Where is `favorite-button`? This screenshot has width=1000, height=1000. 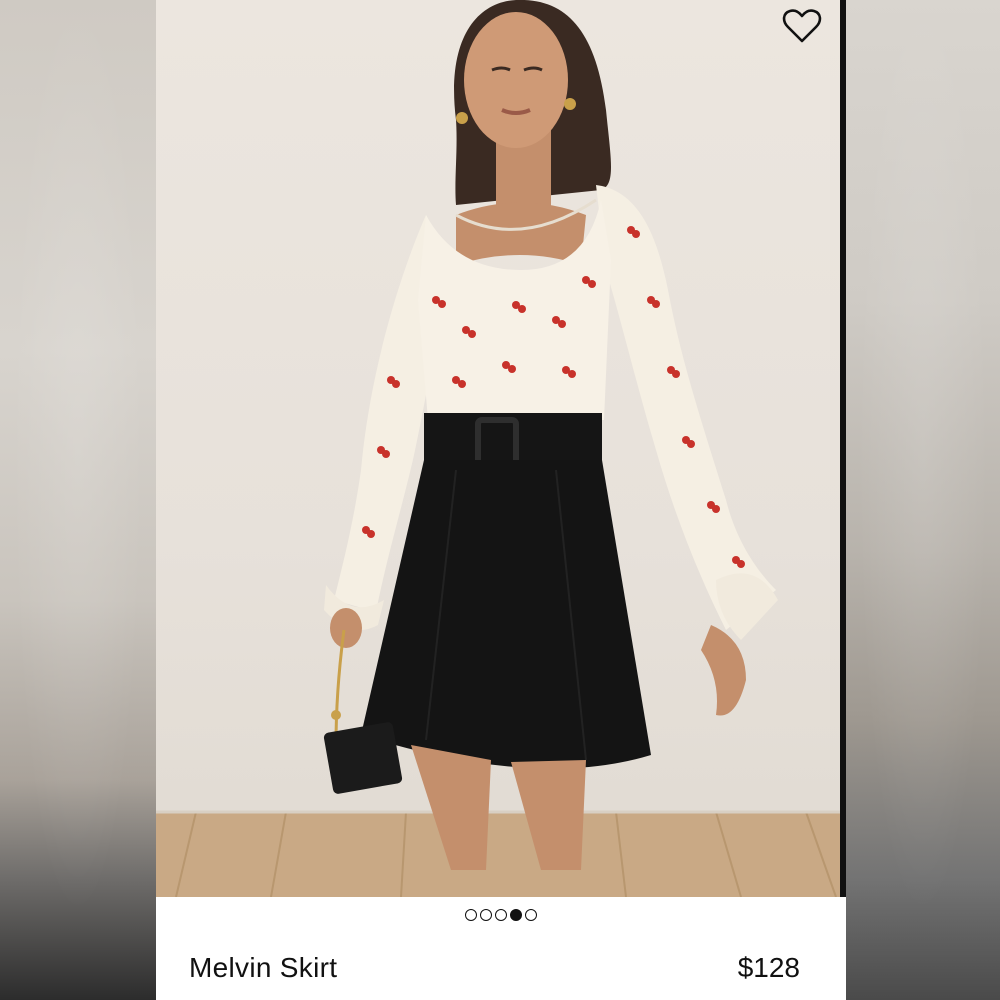 favorite-button is located at coordinates (802, 26).